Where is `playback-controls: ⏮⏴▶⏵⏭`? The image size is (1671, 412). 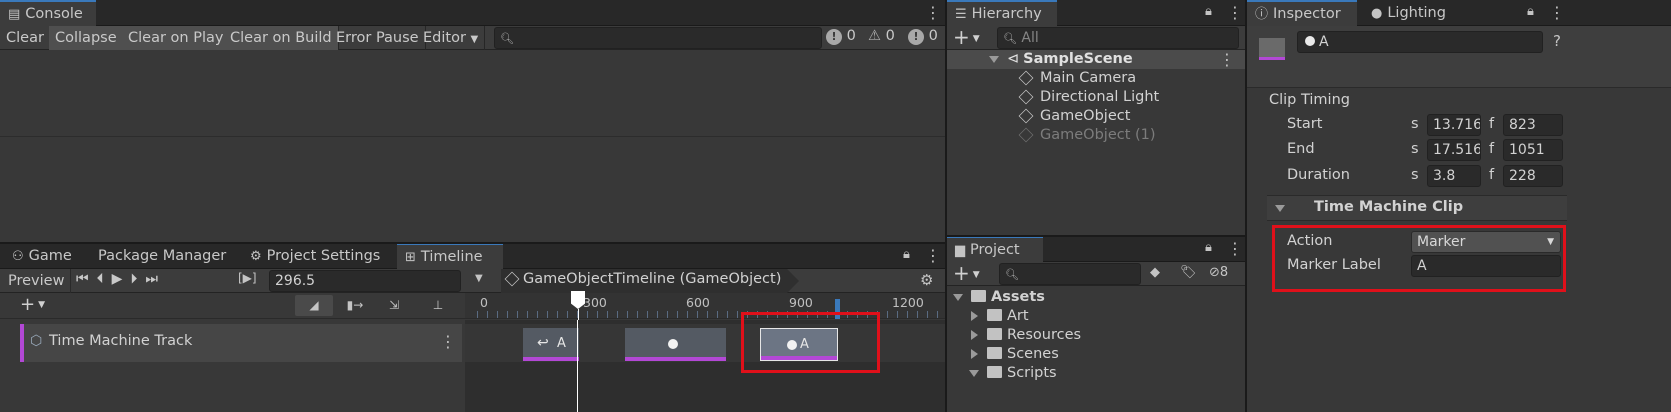 playback-controls: ⏮⏴▶⏵⏭ is located at coordinates (121, 279).